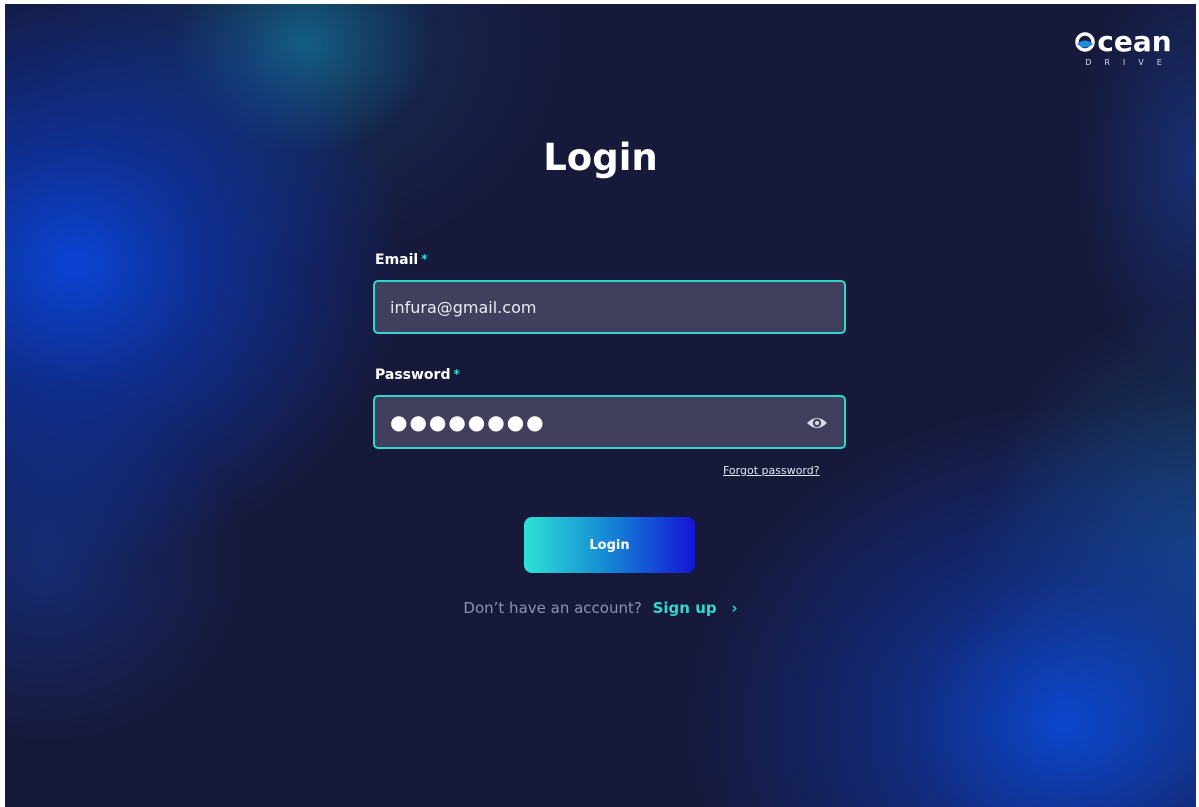 Image resolution: width=1199 pixels, height=807 pixels. I want to click on login-button: Login, so click(609, 545).